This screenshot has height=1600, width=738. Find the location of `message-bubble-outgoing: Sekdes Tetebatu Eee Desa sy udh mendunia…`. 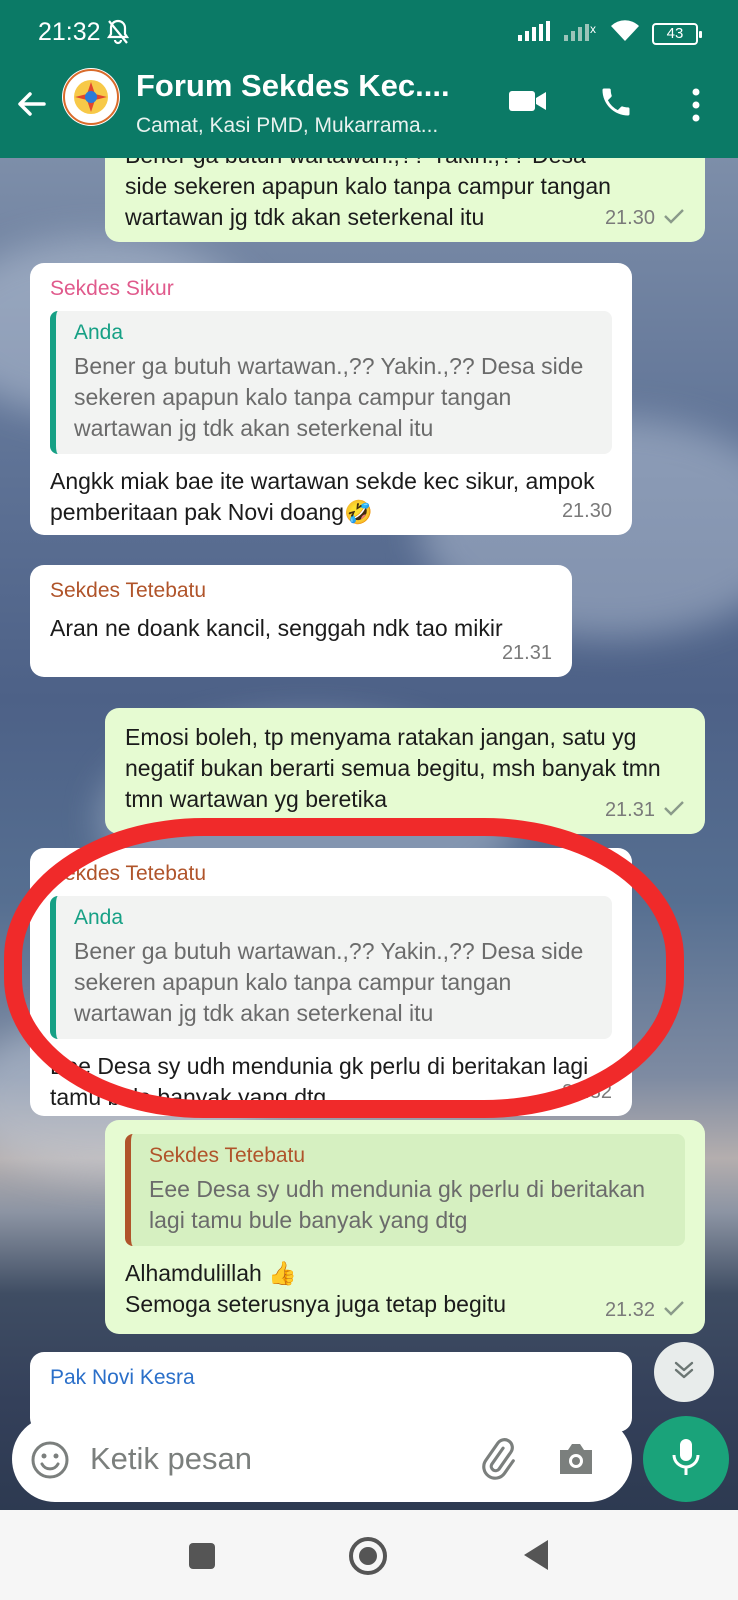

message-bubble-outgoing: Sekdes Tetebatu Eee Desa sy udh mendunia… is located at coordinates (405, 1227).